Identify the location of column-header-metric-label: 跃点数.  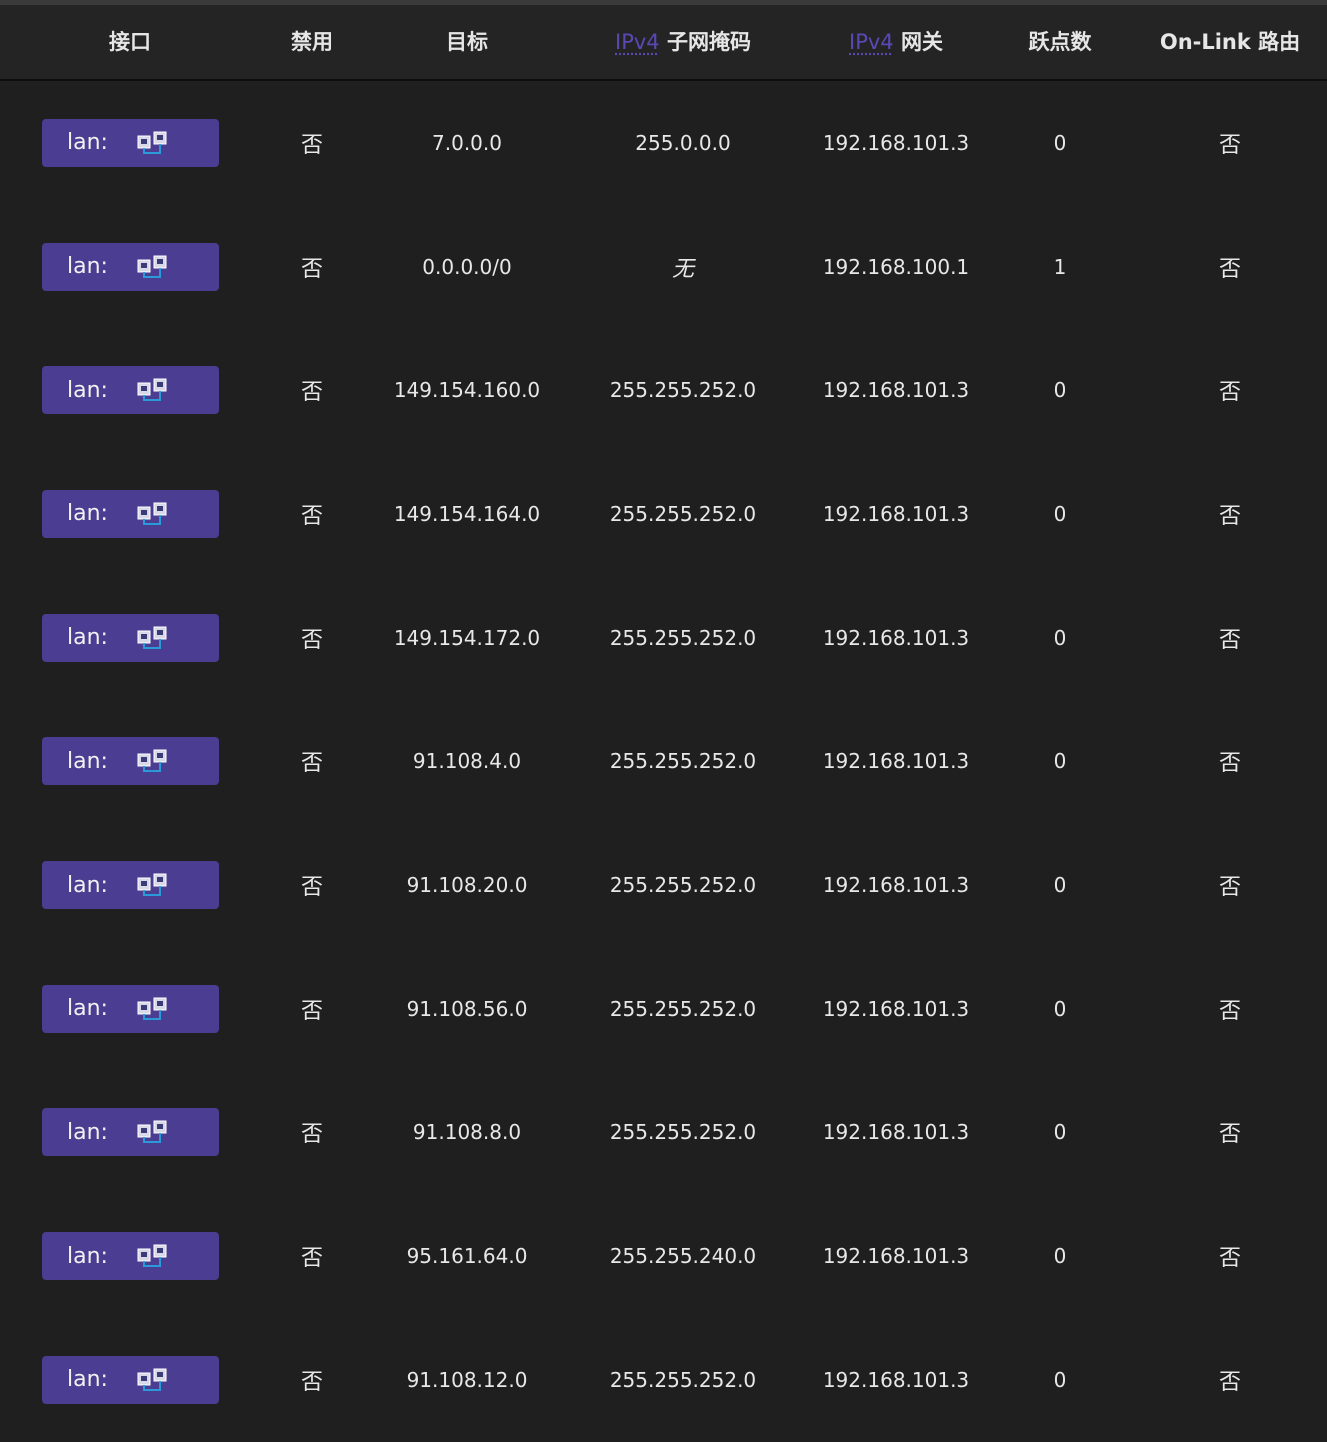
(1060, 42).